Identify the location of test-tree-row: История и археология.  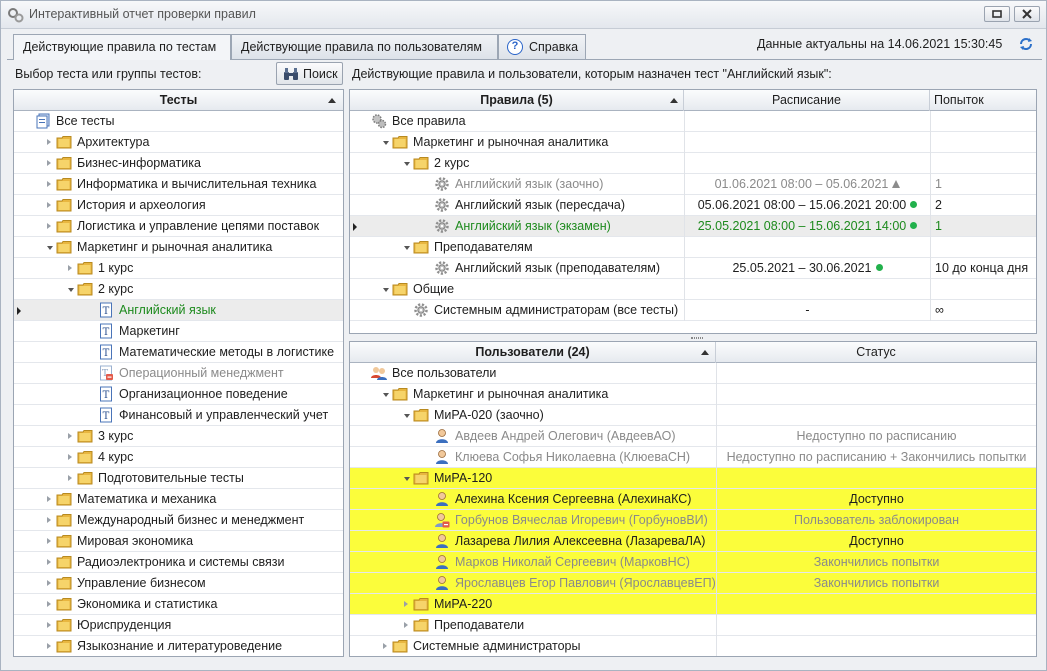
(178, 205).